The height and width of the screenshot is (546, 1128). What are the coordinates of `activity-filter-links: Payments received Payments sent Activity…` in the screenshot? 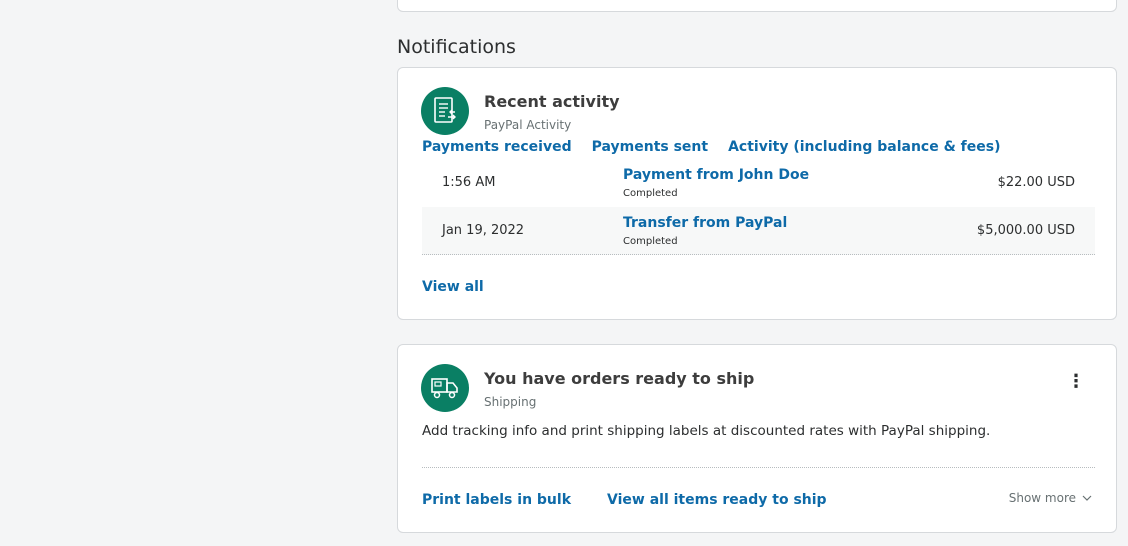 It's located at (711, 147).